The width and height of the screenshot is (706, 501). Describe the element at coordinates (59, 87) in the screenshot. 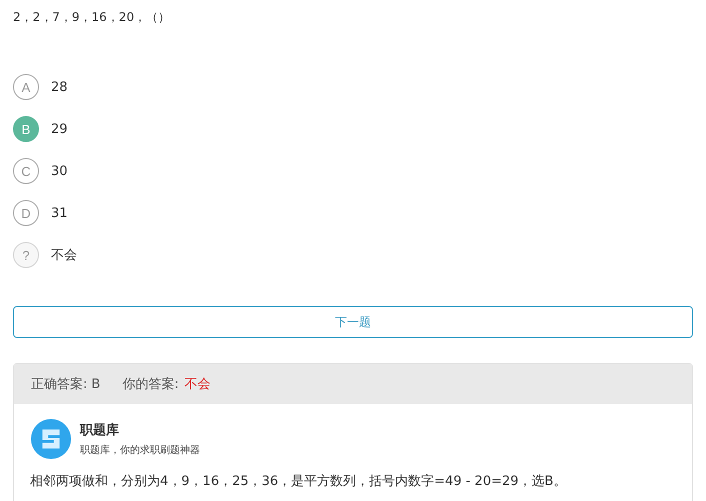

I see `option-text: 28` at that location.